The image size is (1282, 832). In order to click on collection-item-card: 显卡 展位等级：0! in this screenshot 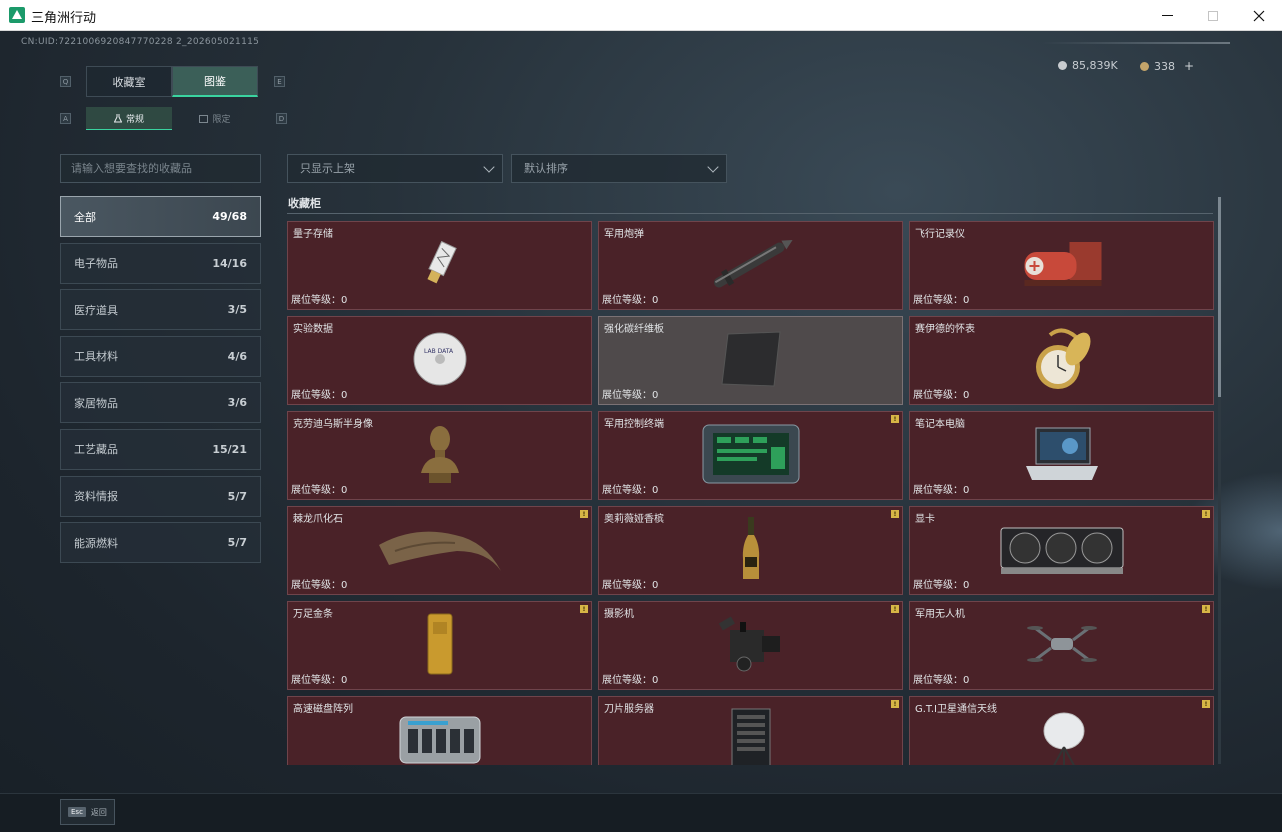, I will do `click(1061, 550)`.